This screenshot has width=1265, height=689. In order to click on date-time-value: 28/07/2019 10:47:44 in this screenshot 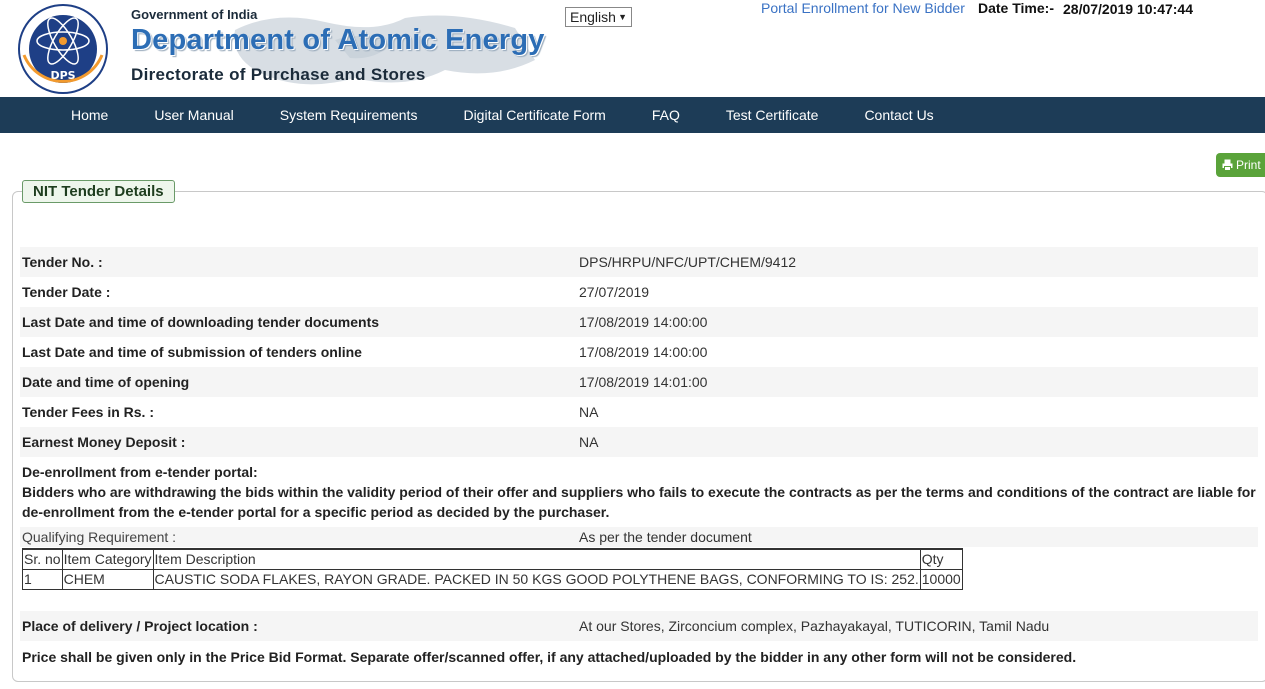, I will do `click(1128, 9)`.